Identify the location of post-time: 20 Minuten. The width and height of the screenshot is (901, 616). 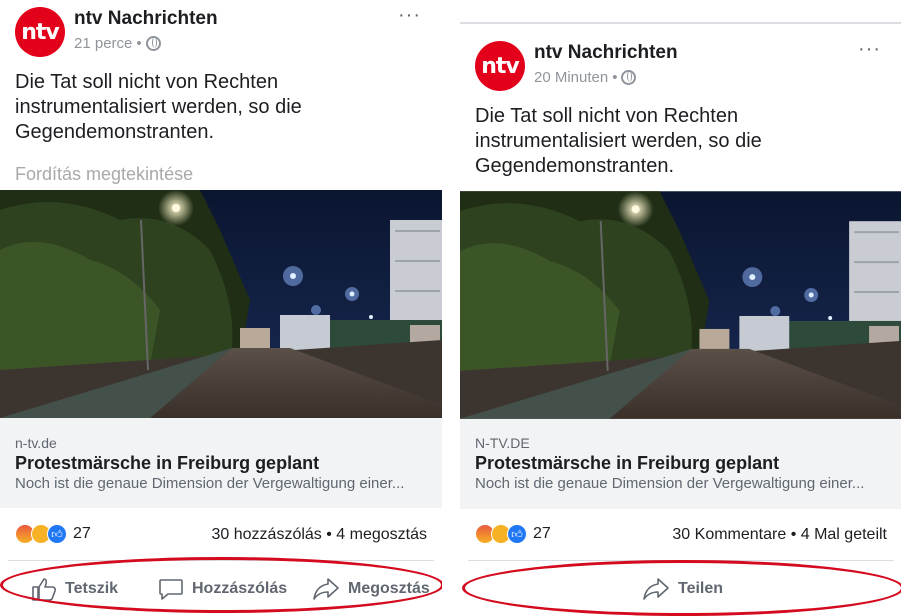
(571, 77).